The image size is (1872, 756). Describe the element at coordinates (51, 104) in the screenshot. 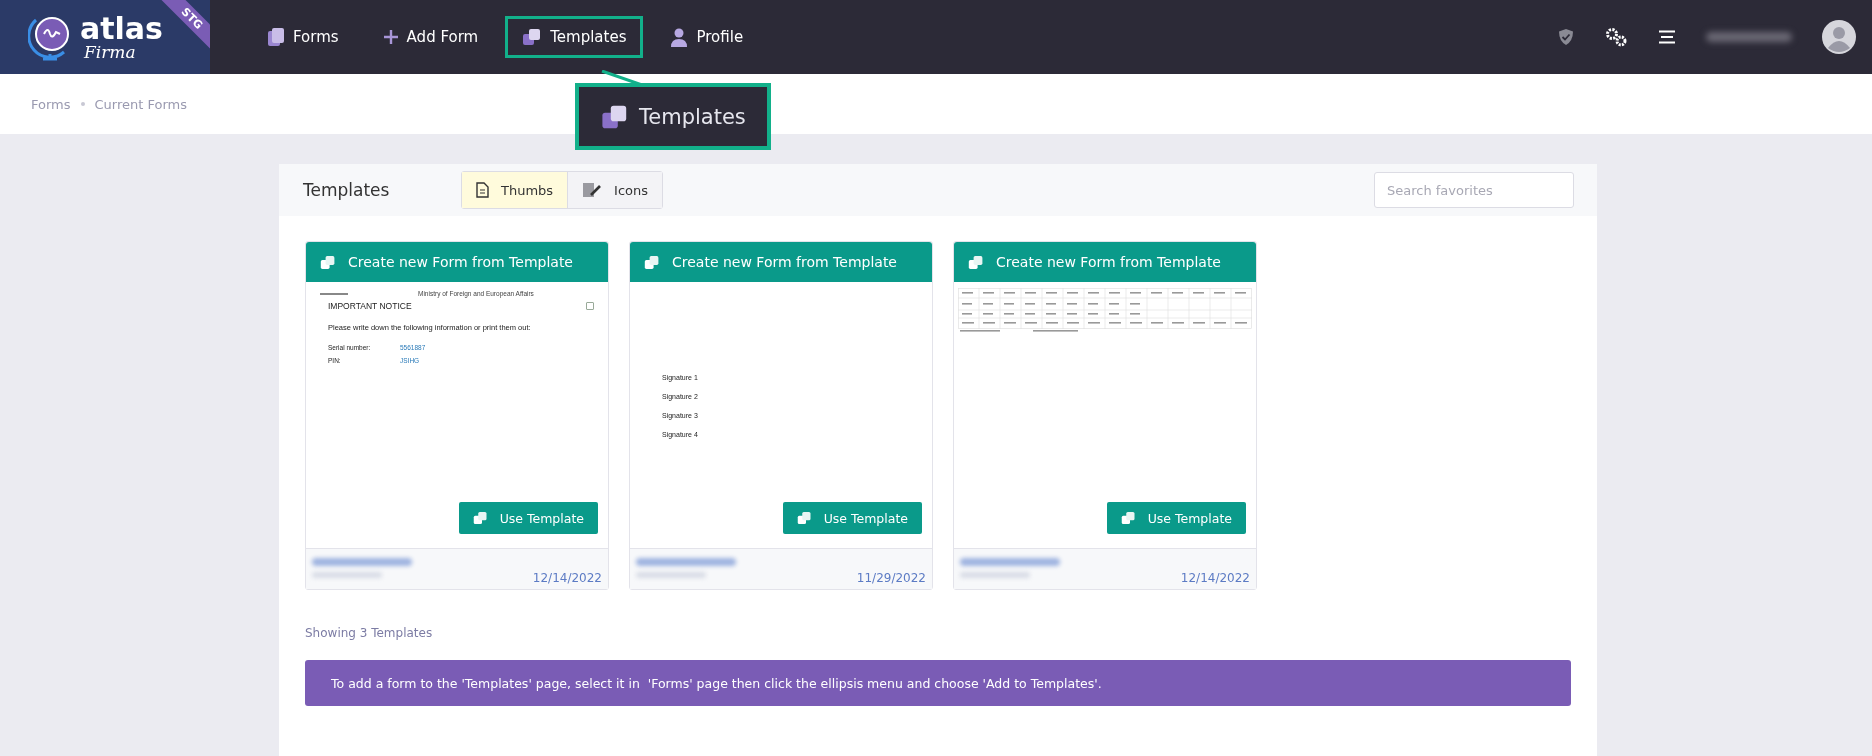

I see `breadcrumb-link: Forms` at that location.